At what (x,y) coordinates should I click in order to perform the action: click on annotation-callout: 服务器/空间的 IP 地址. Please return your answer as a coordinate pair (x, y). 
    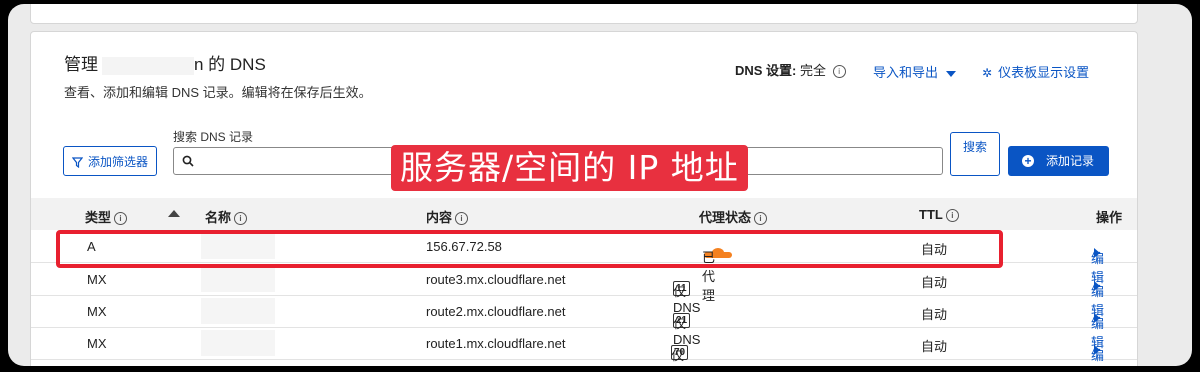
    Looking at the image, I should click on (569, 168).